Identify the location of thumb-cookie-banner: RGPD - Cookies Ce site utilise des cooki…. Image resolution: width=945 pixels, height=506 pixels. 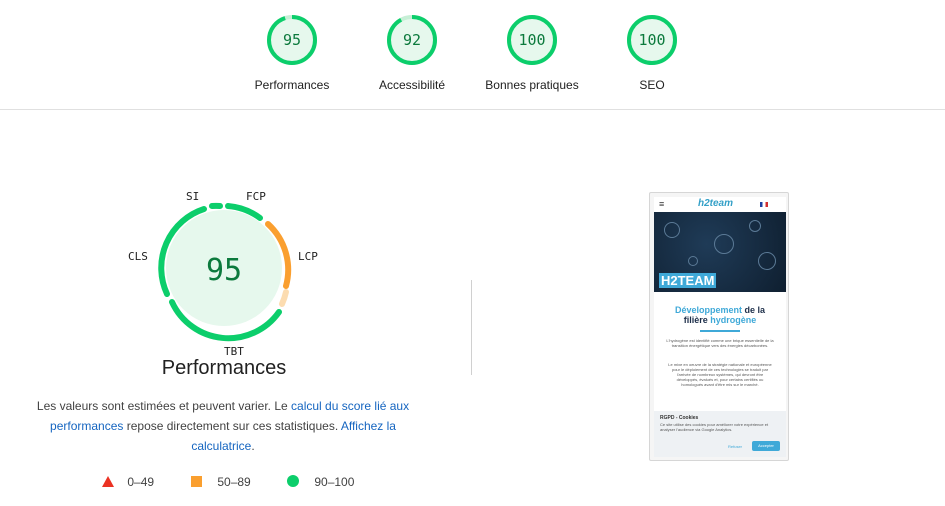
(720, 434).